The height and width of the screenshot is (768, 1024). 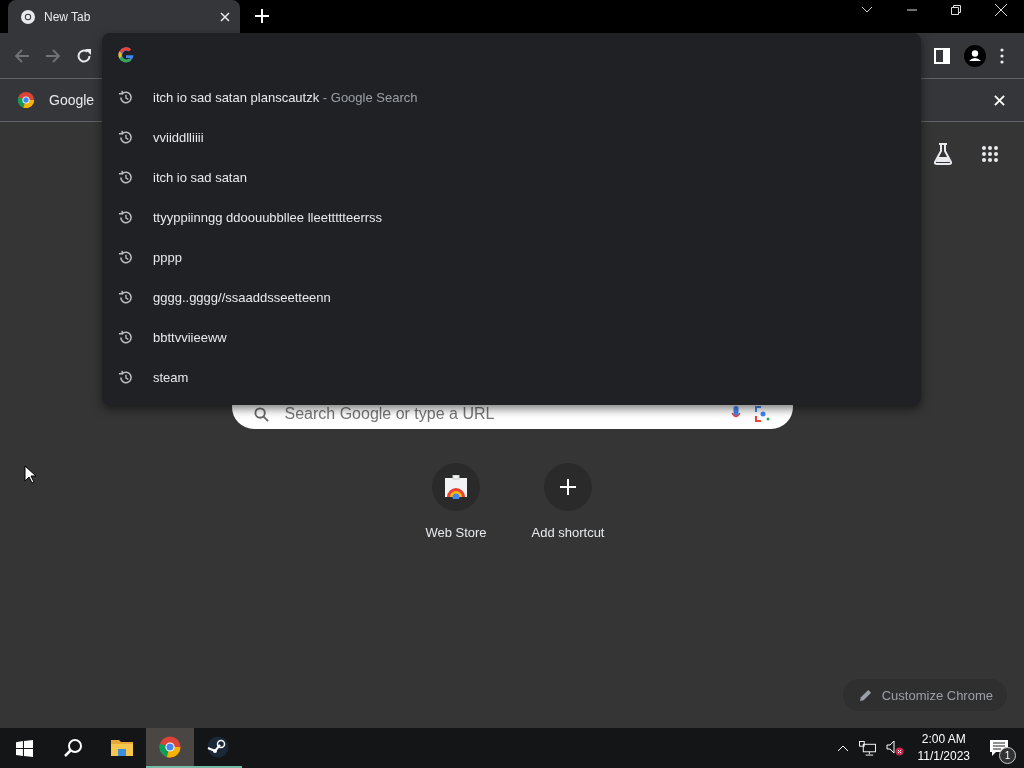 I want to click on mouse-cursor-icon, so click(x=30, y=474).